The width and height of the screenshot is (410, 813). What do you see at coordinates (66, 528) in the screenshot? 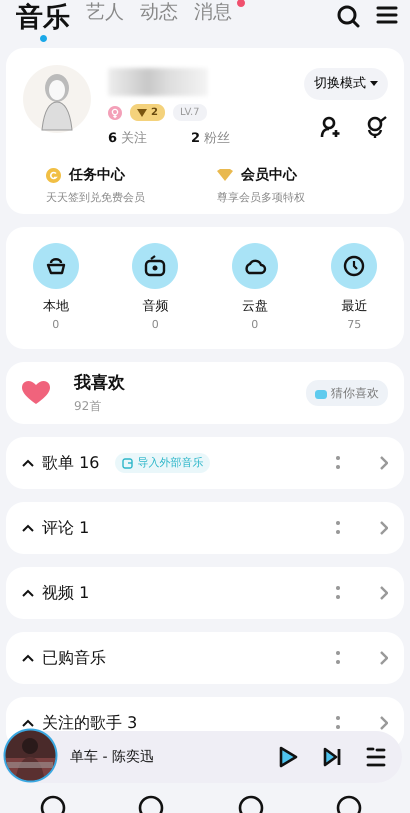
I see `section-title: 评论 1` at bounding box center [66, 528].